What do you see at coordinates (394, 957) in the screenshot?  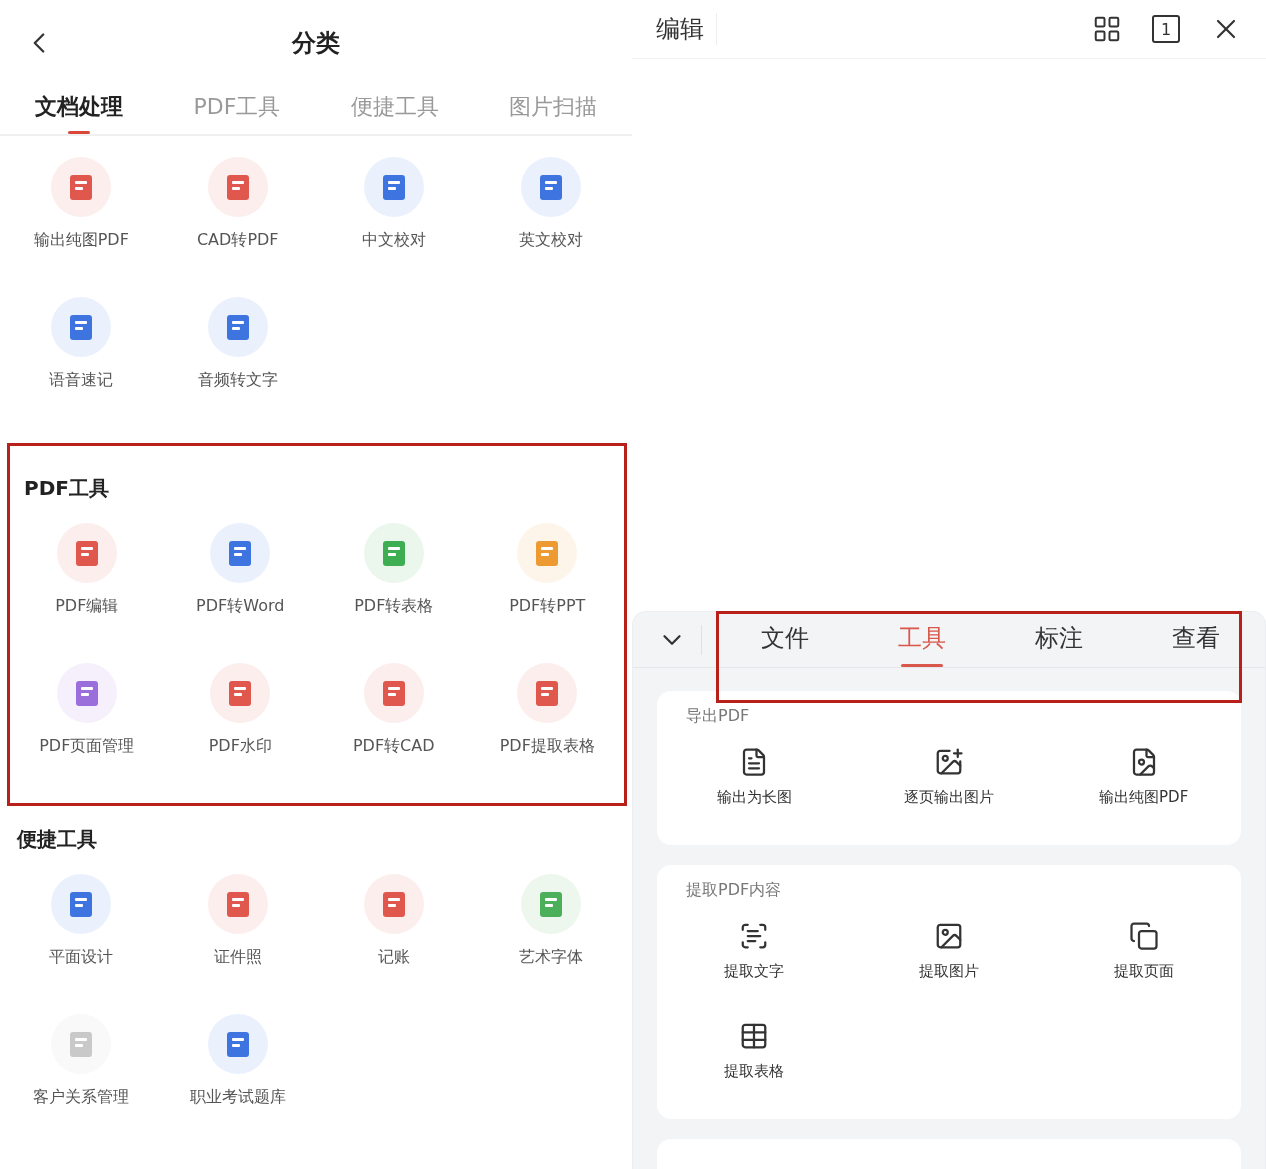 I see `tool-label: 记账` at bounding box center [394, 957].